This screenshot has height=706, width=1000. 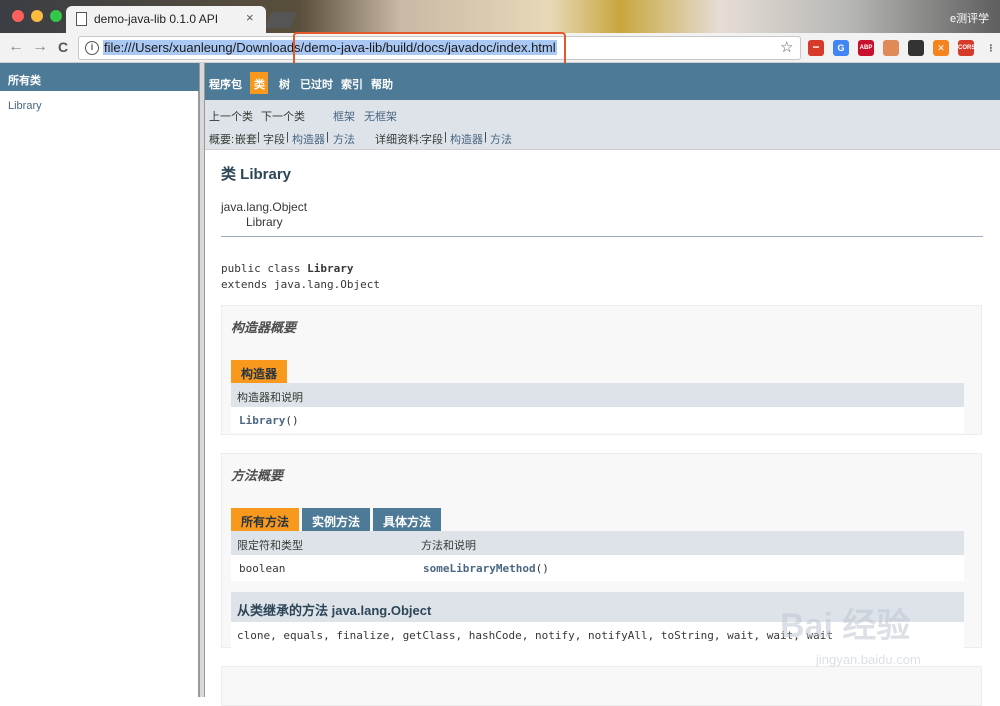 I want to click on class-link-library: Library, so click(x=25, y=106).